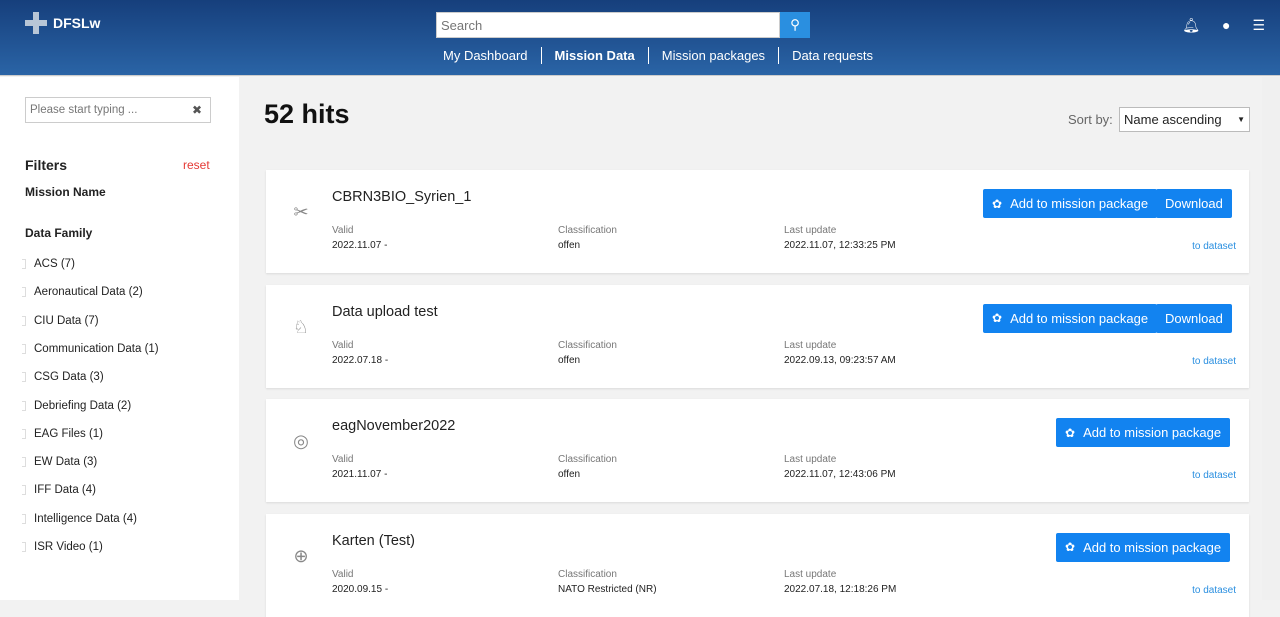  I want to click on reset-link: reset, so click(196, 165).